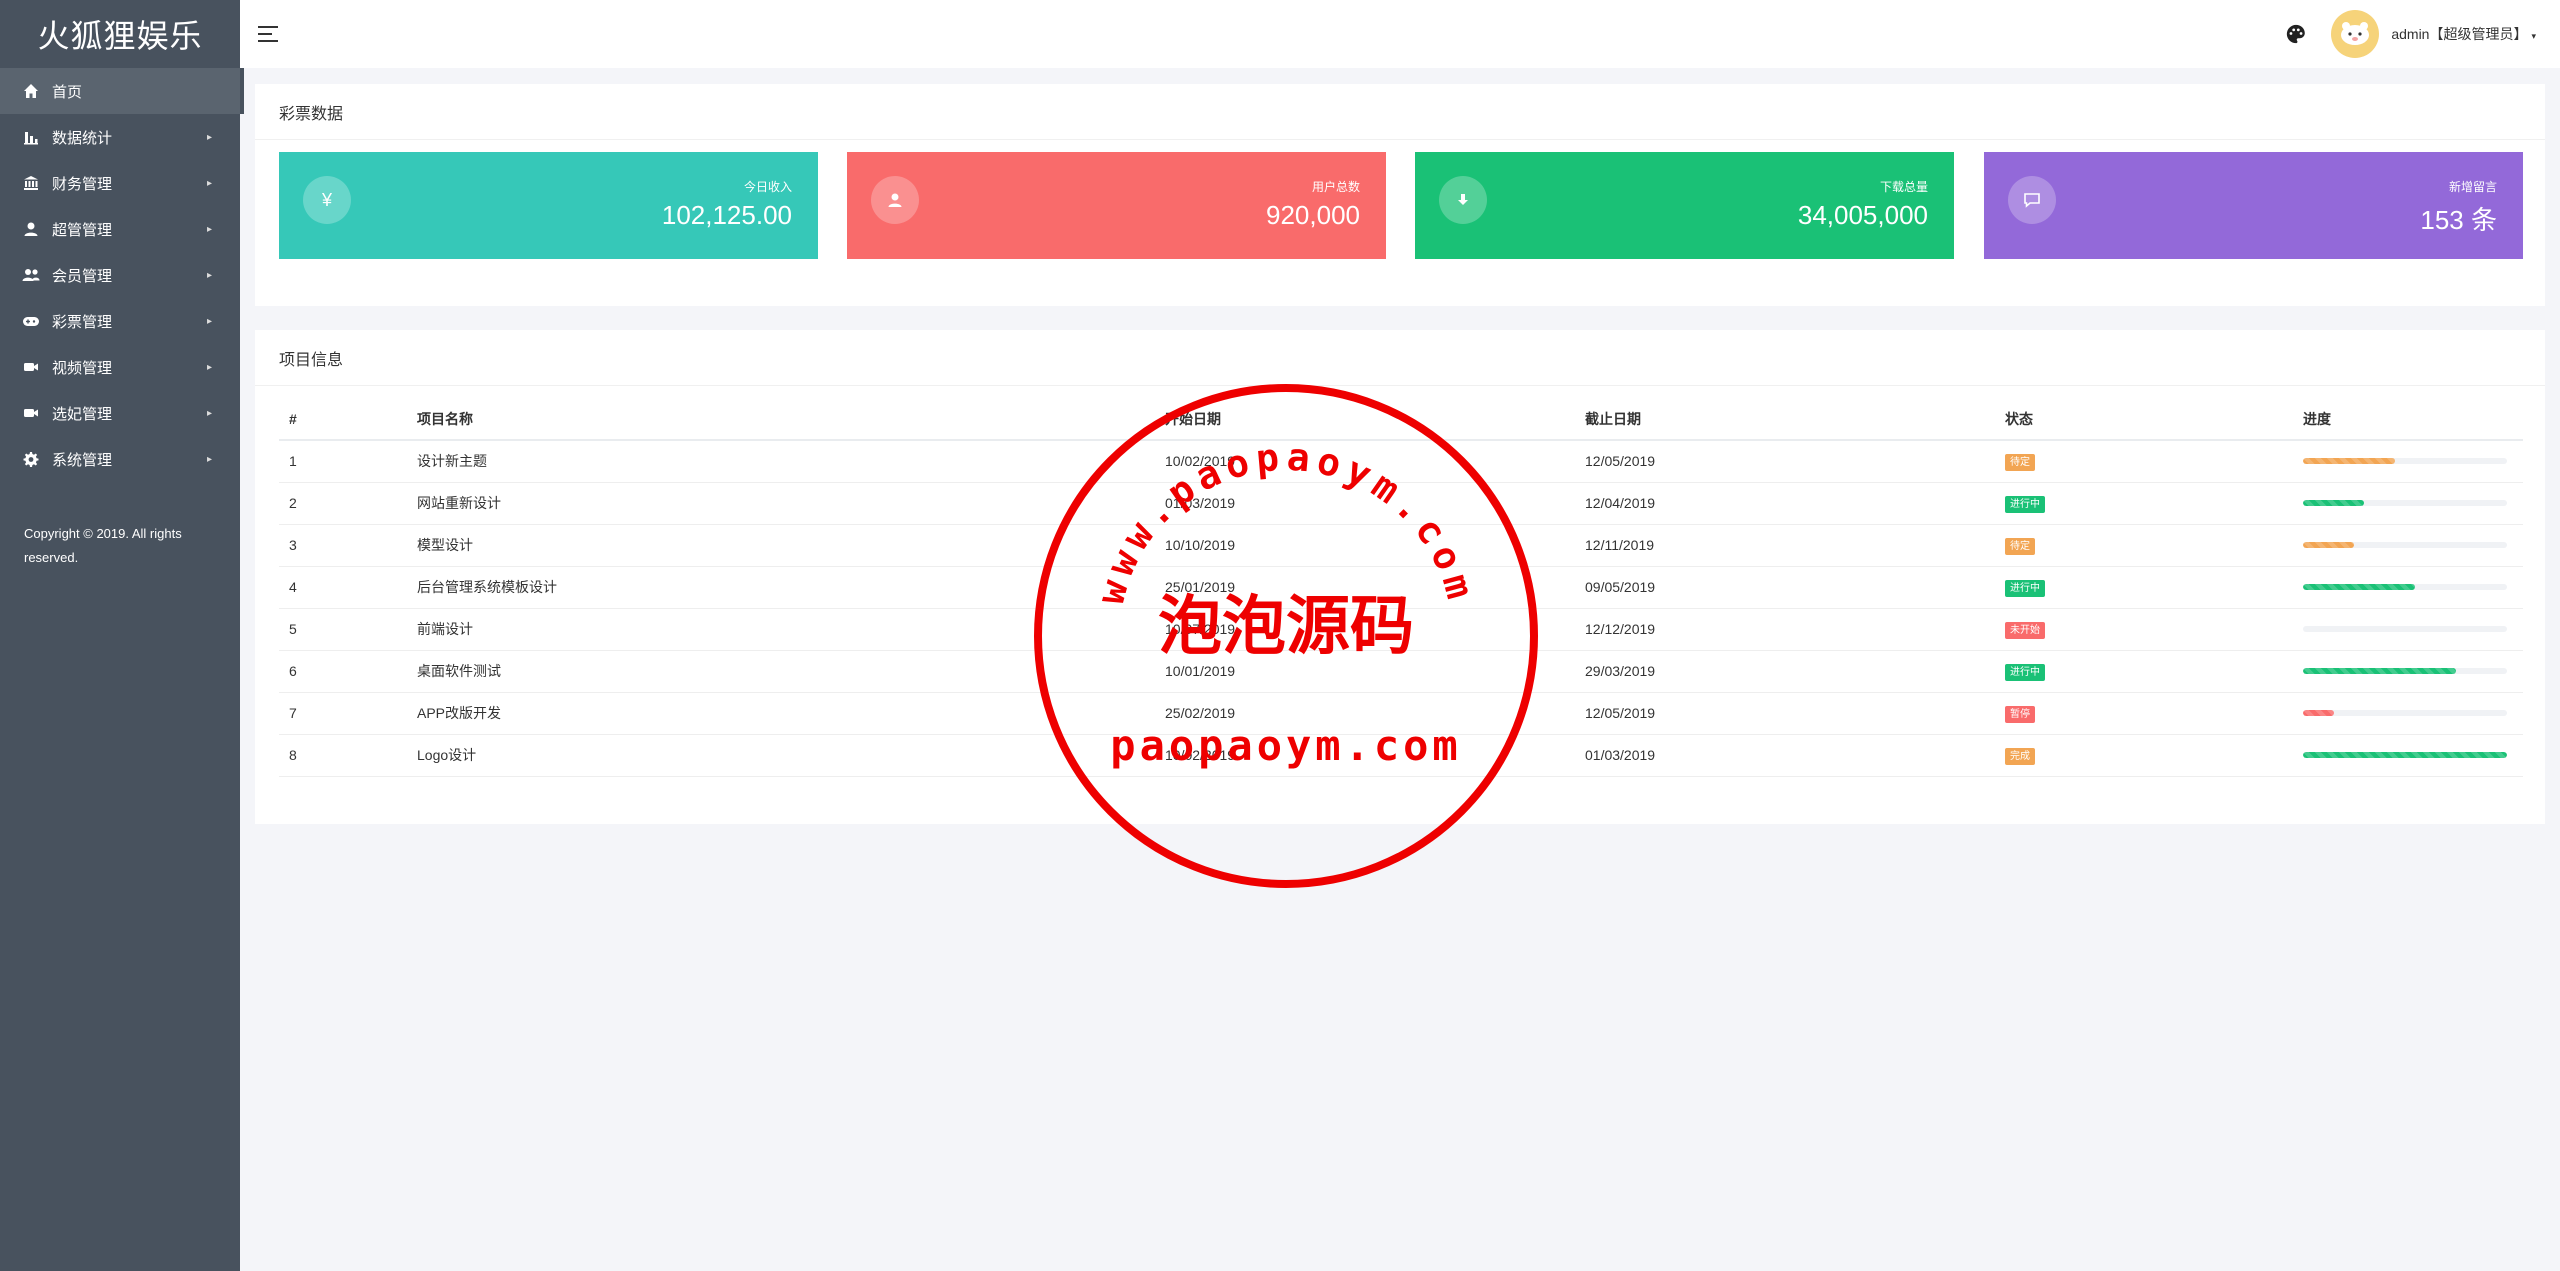 The width and height of the screenshot is (2560, 1271). What do you see at coordinates (31, 183) in the screenshot?
I see `bank-icon` at bounding box center [31, 183].